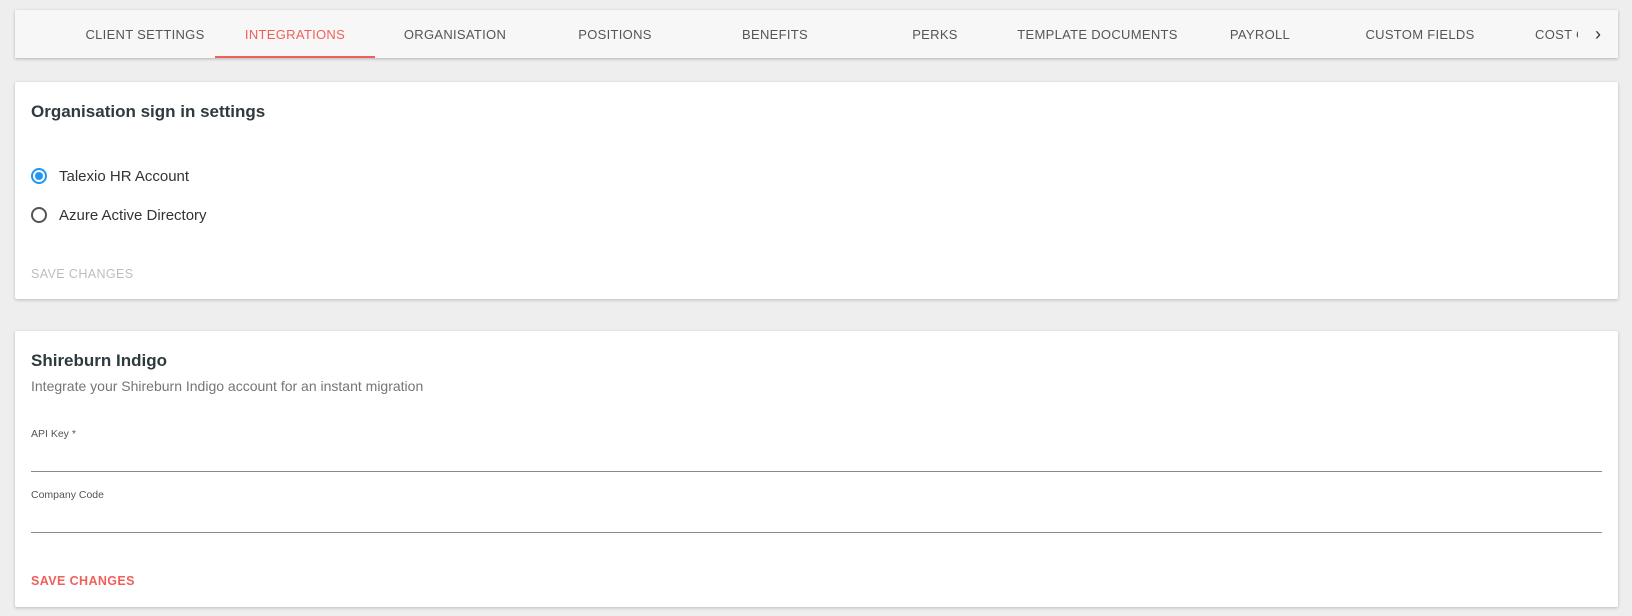 The height and width of the screenshot is (616, 1632). I want to click on sign-in-settings-title: Organisation sign in settings, so click(148, 111).